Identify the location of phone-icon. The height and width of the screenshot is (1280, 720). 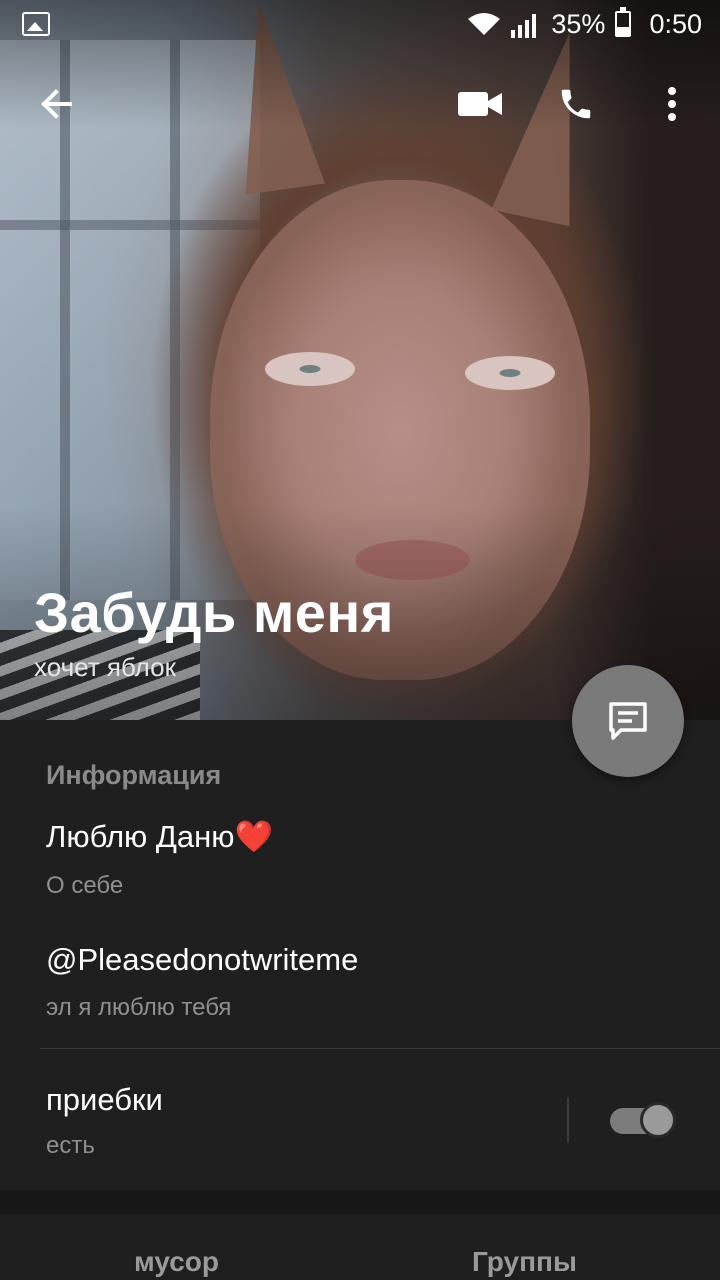
(576, 104).